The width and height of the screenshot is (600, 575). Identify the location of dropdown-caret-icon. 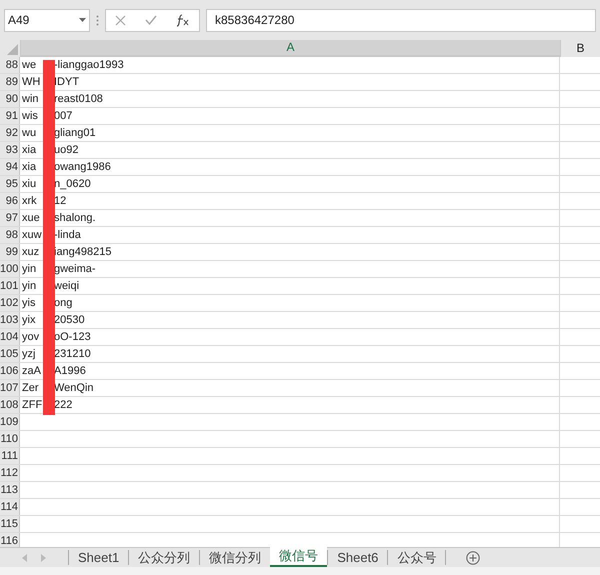
(82, 20).